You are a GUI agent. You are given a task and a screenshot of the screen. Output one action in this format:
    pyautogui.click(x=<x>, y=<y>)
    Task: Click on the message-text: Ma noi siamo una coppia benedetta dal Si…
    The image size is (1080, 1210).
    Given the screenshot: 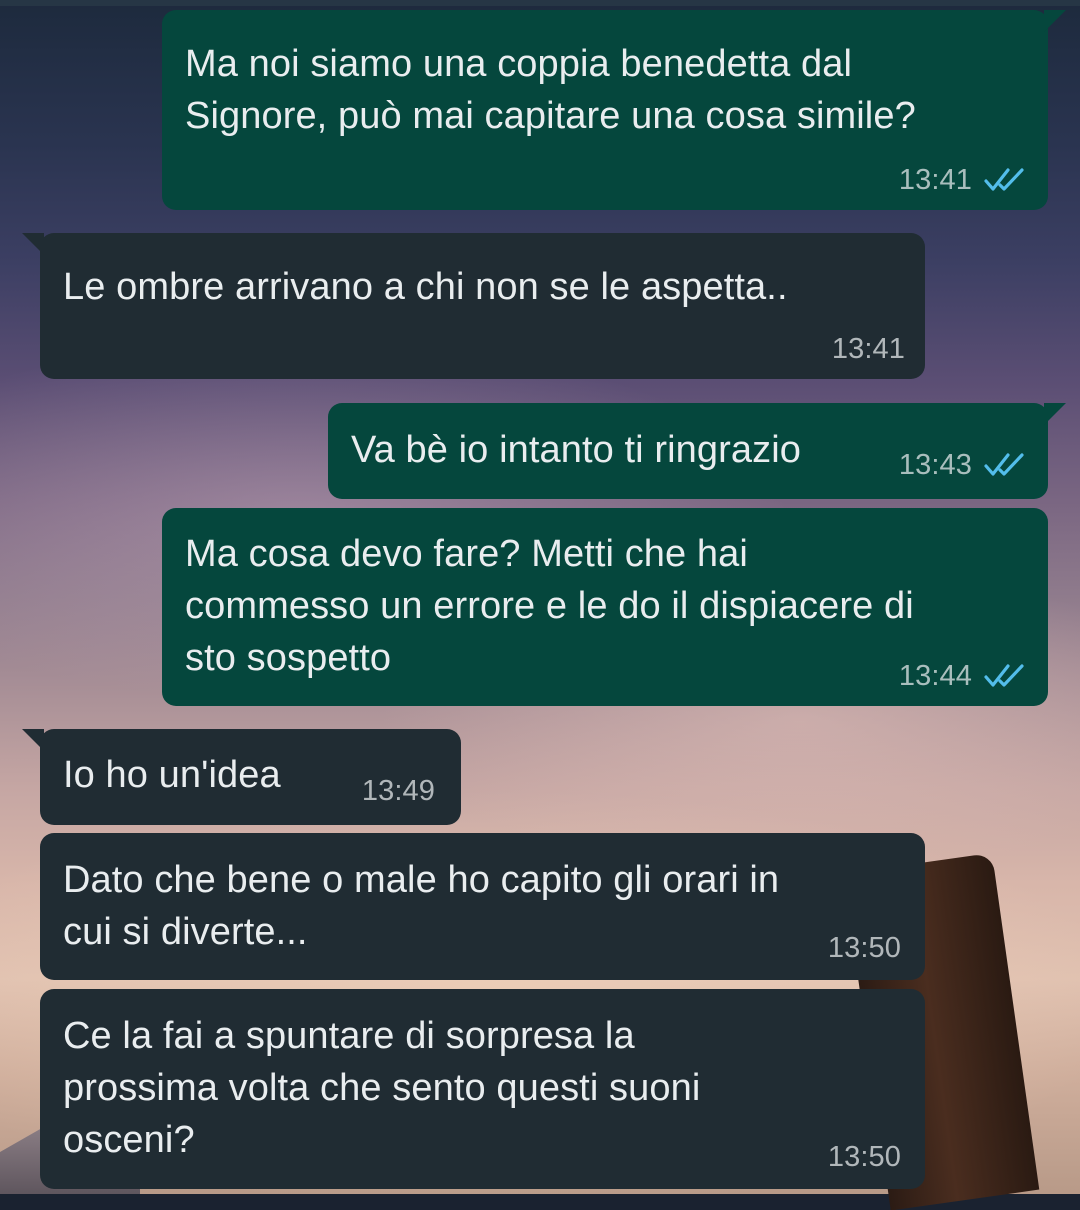 What is the action you would take?
    pyautogui.click(x=550, y=90)
    